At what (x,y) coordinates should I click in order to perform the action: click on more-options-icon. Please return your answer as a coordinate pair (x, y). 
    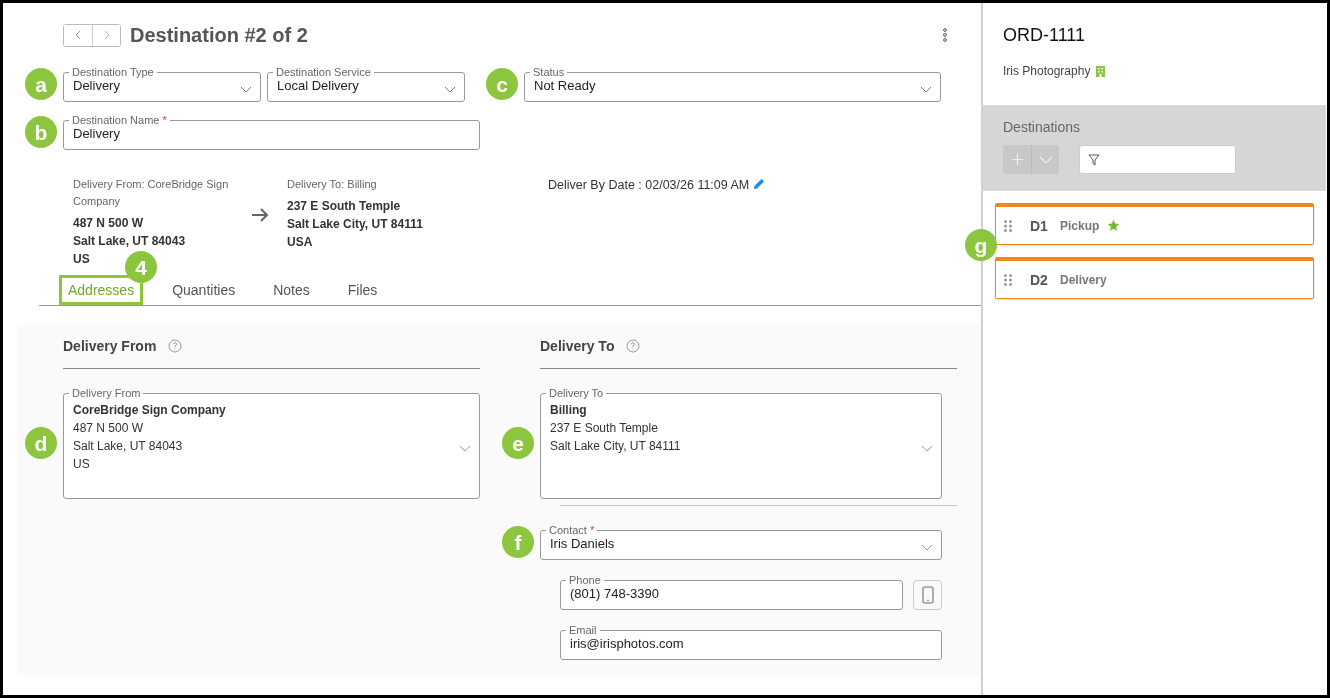
    Looking at the image, I should click on (945, 35).